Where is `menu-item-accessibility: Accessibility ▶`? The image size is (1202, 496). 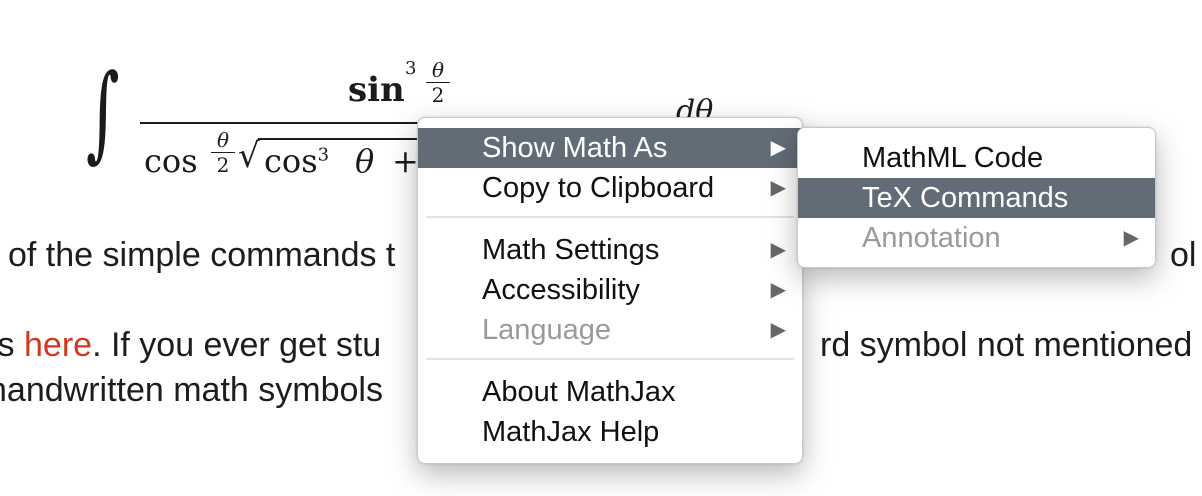
menu-item-accessibility: Accessibility ▶ is located at coordinates (610, 290).